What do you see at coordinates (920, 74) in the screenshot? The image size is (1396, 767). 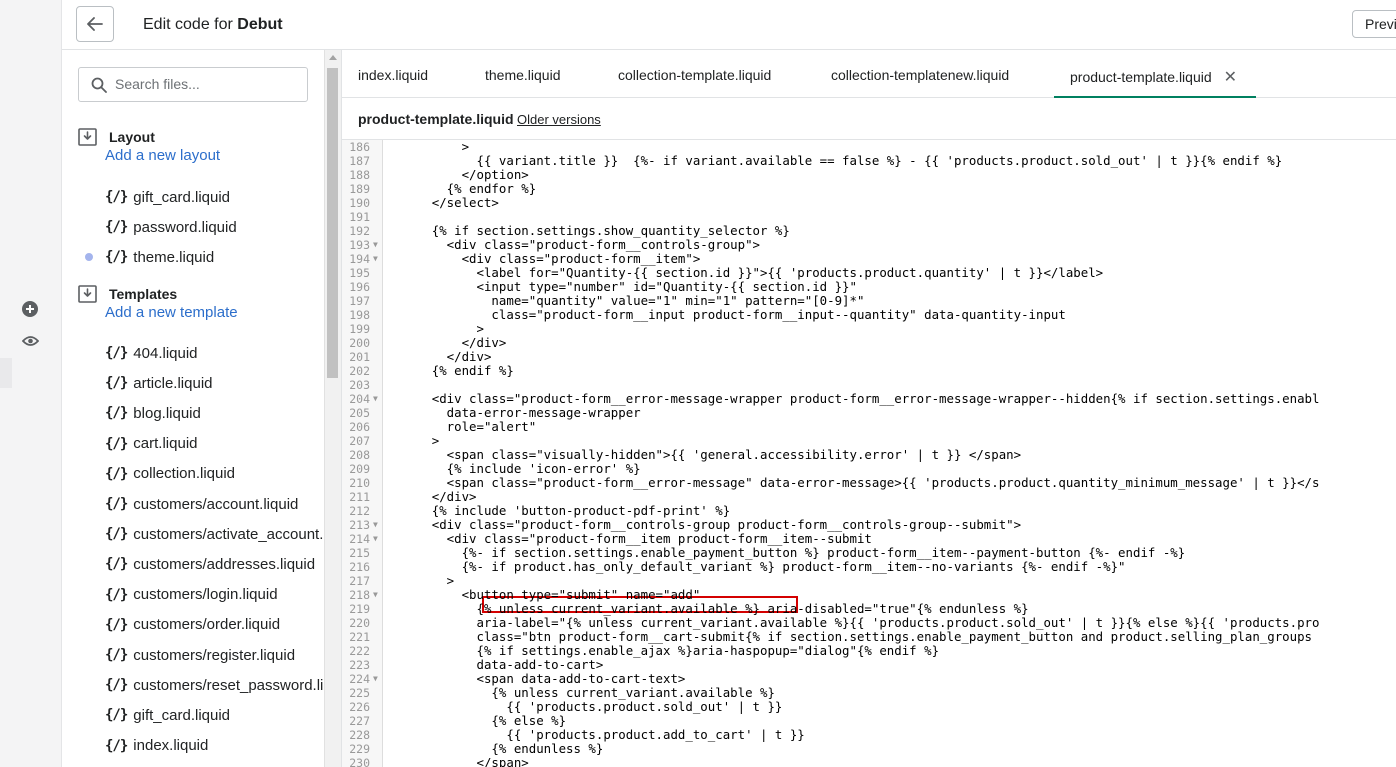 I see `tab-collection-templatenew-liquid: collection-templatenew.liquid` at bounding box center [920, 74].